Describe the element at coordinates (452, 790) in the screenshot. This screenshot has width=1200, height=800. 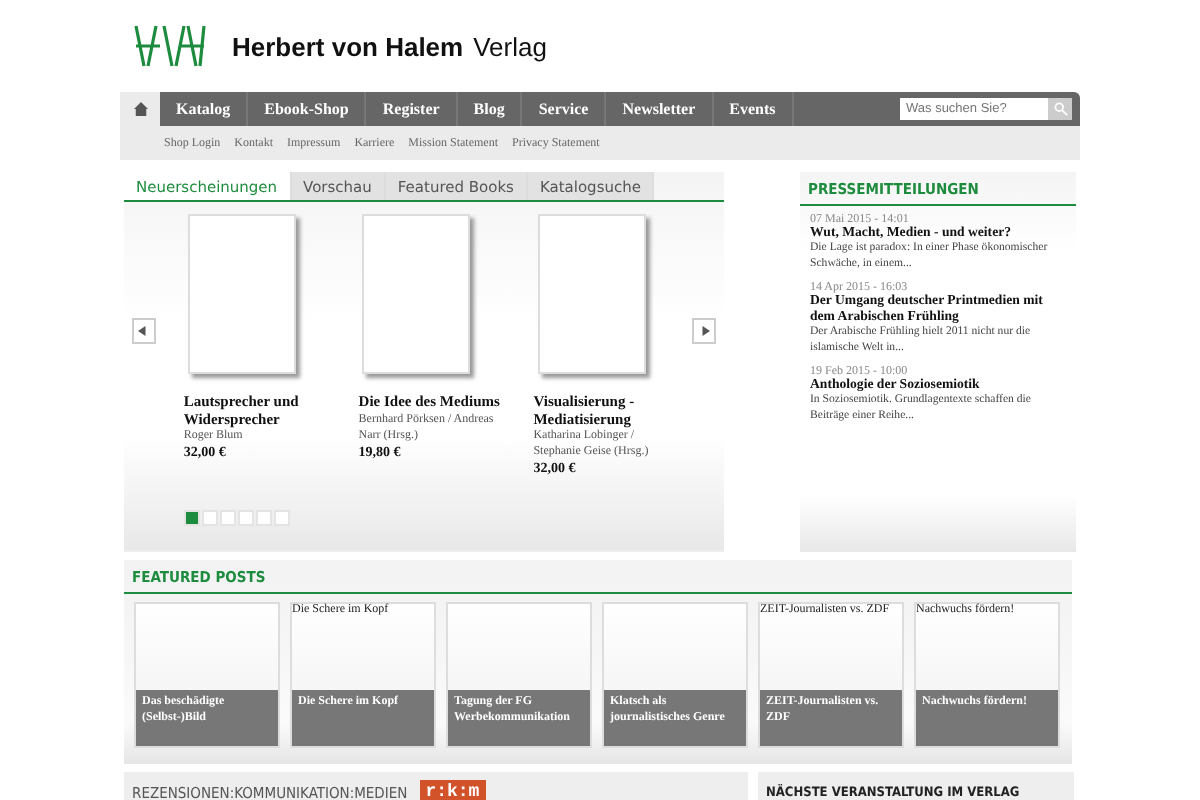
I see `rkm-badge: r:k:m` at that location.